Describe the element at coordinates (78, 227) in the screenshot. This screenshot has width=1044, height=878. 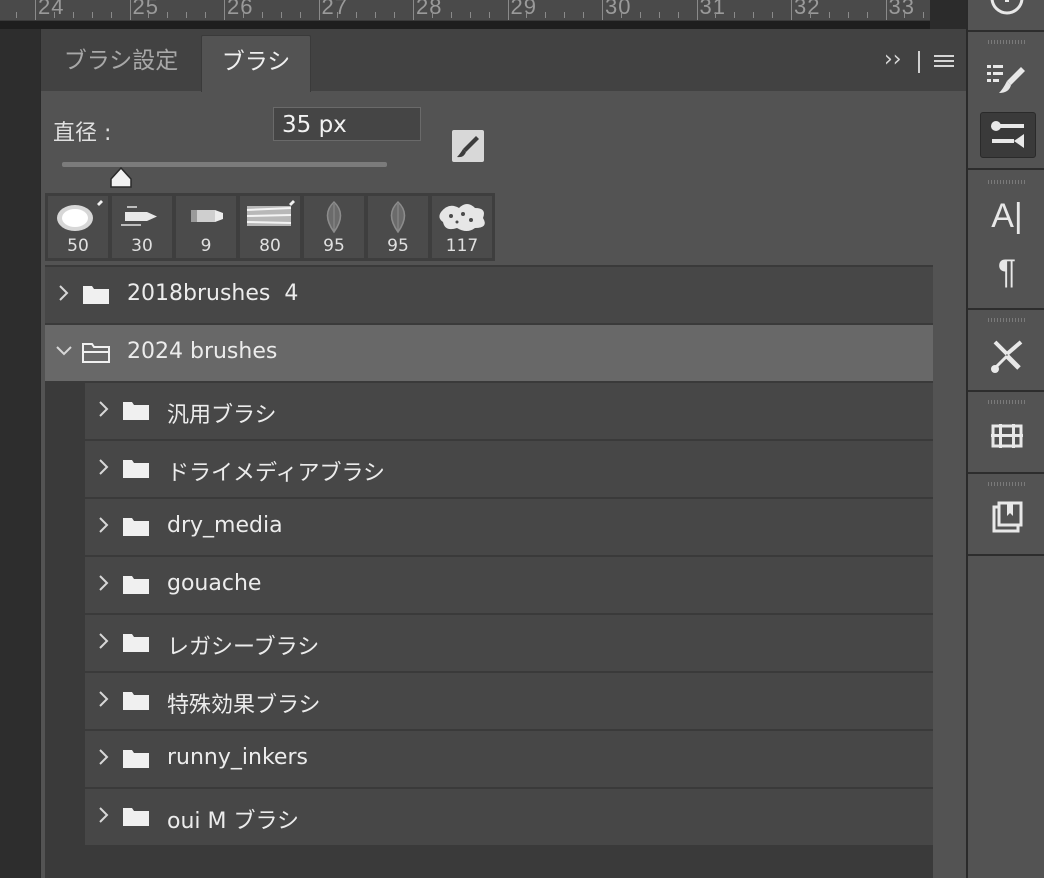
I see `brush-preset: 50` at that location.